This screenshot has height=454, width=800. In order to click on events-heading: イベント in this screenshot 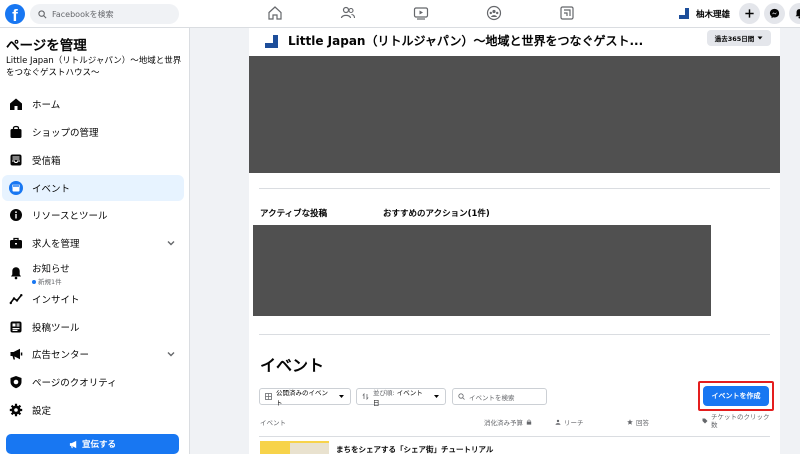, I will do `click(292, 365)`.